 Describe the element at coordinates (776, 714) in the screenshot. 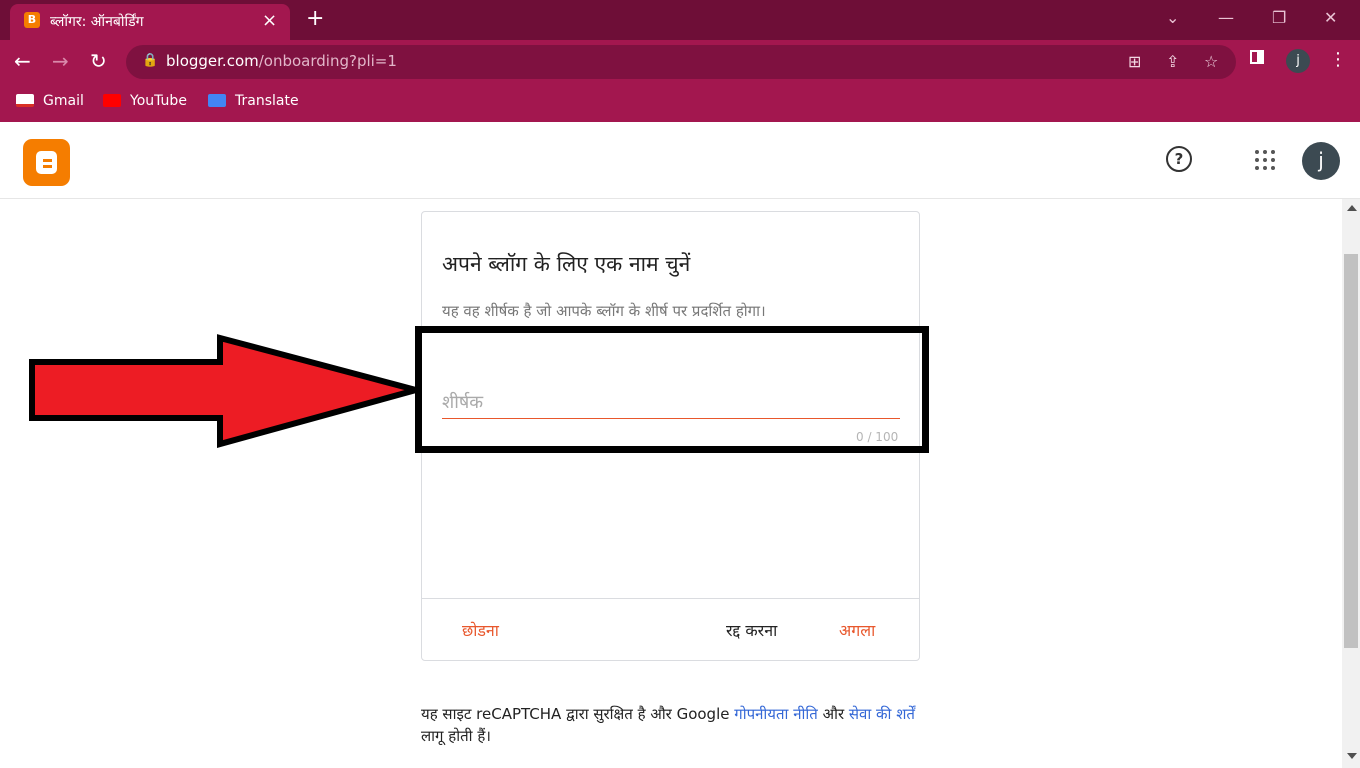

I see `privacy-policy-link: गोपनीयता नीति` at that location.